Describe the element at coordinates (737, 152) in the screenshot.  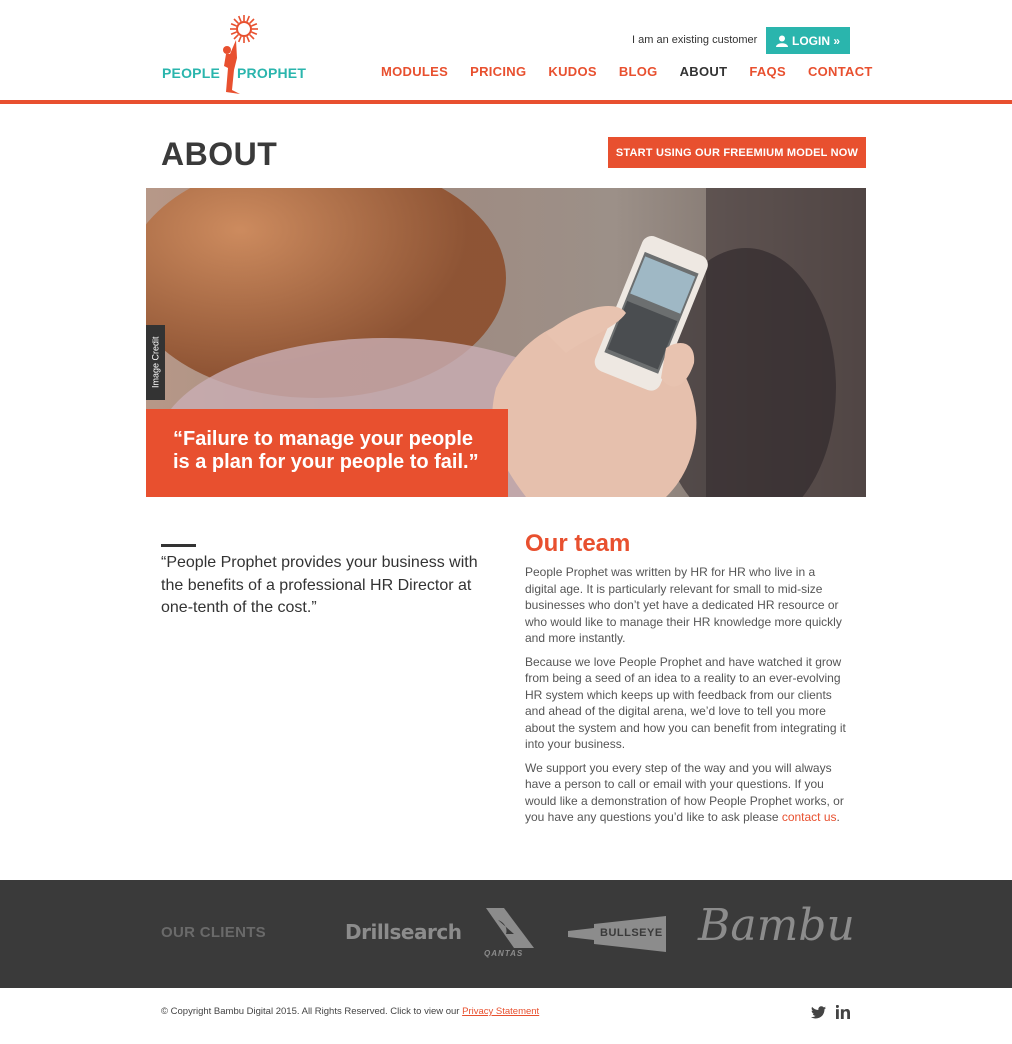
I see `freemium-cta-button: START USING OUR FREEMIUM MODEL NOW` at that location.